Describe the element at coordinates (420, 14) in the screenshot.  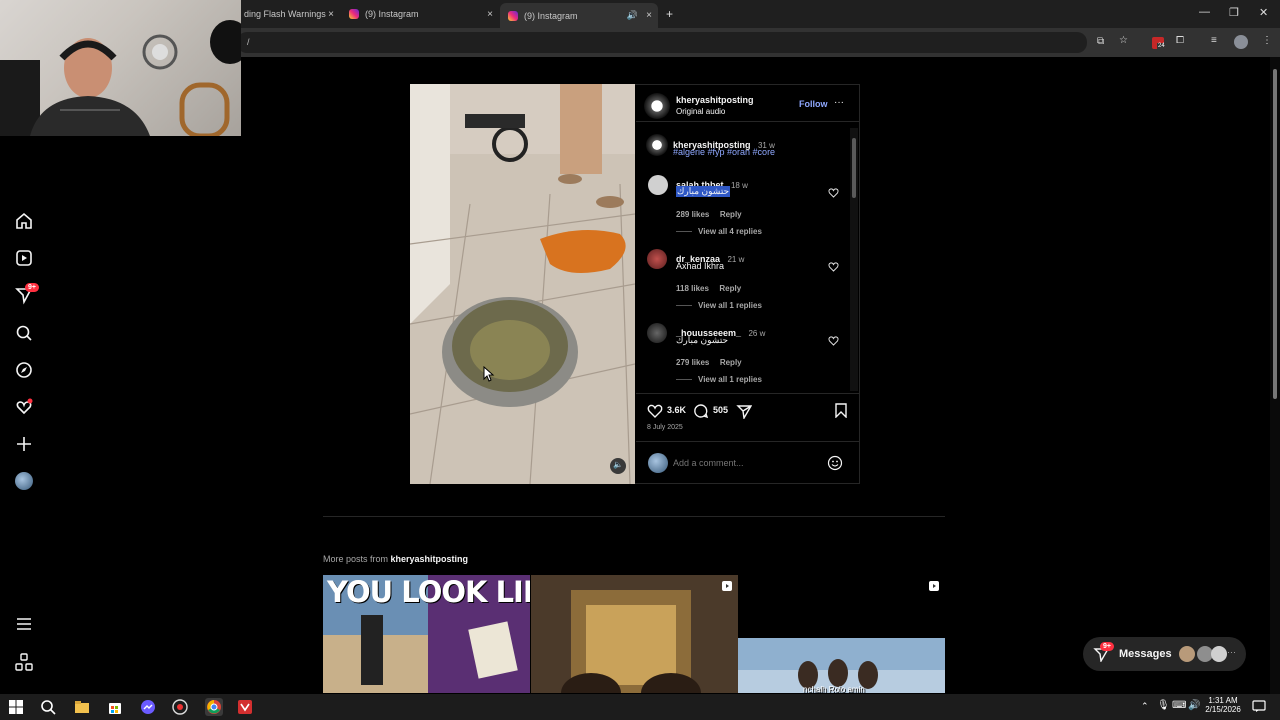
I see `browser-tab: (9) Instagram ×` at that location.